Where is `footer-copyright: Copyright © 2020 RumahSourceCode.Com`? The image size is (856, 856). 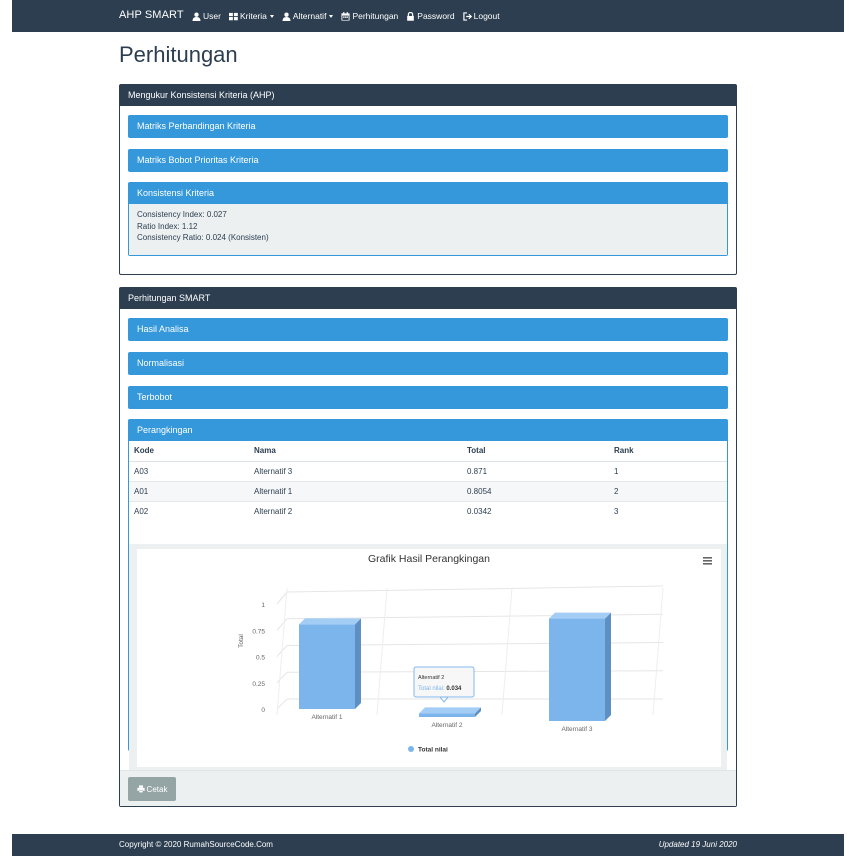
footer-copyright: Copyright © 2020 RumahSourceCode.Com is located at coordinates (196, 844).